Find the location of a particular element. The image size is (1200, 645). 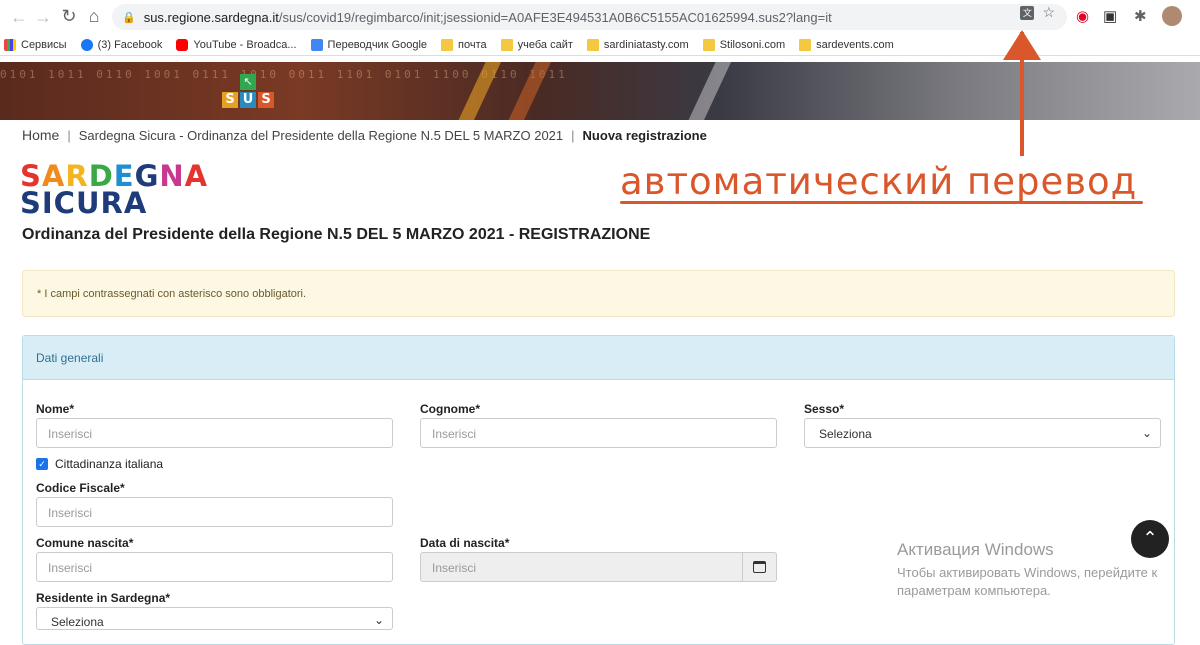

watermark-line2: параметрам компьютера. is located at coordinates (974, 590).